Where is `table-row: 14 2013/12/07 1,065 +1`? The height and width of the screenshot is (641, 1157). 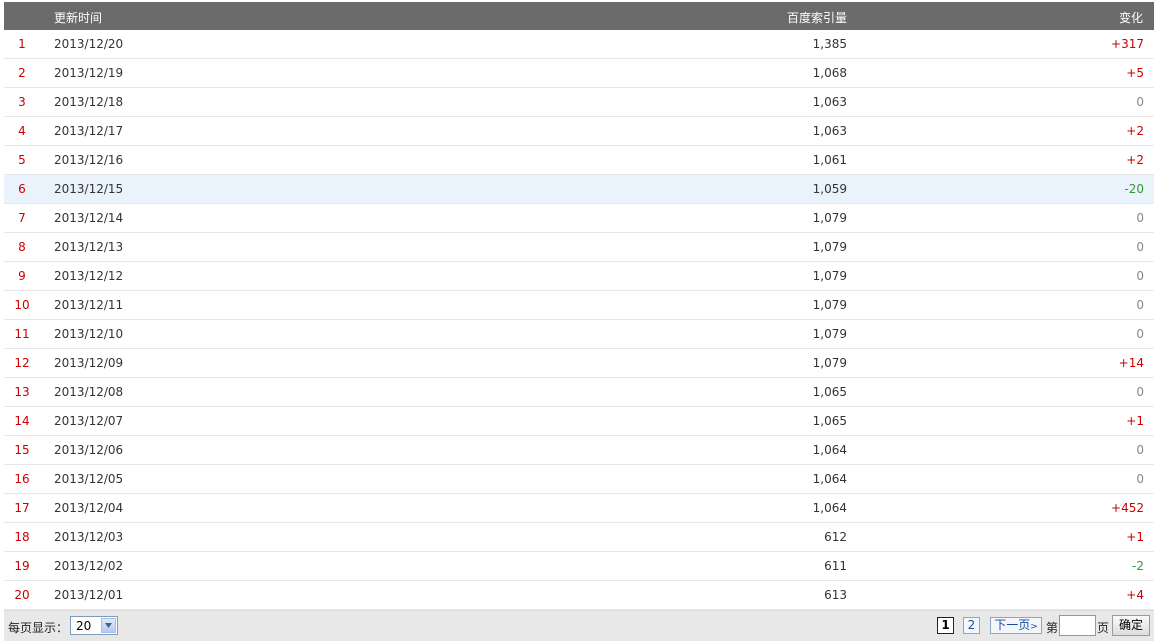 table-row: 14 2013/12/07 1,065 +1 is located at coordinates (579, 421).